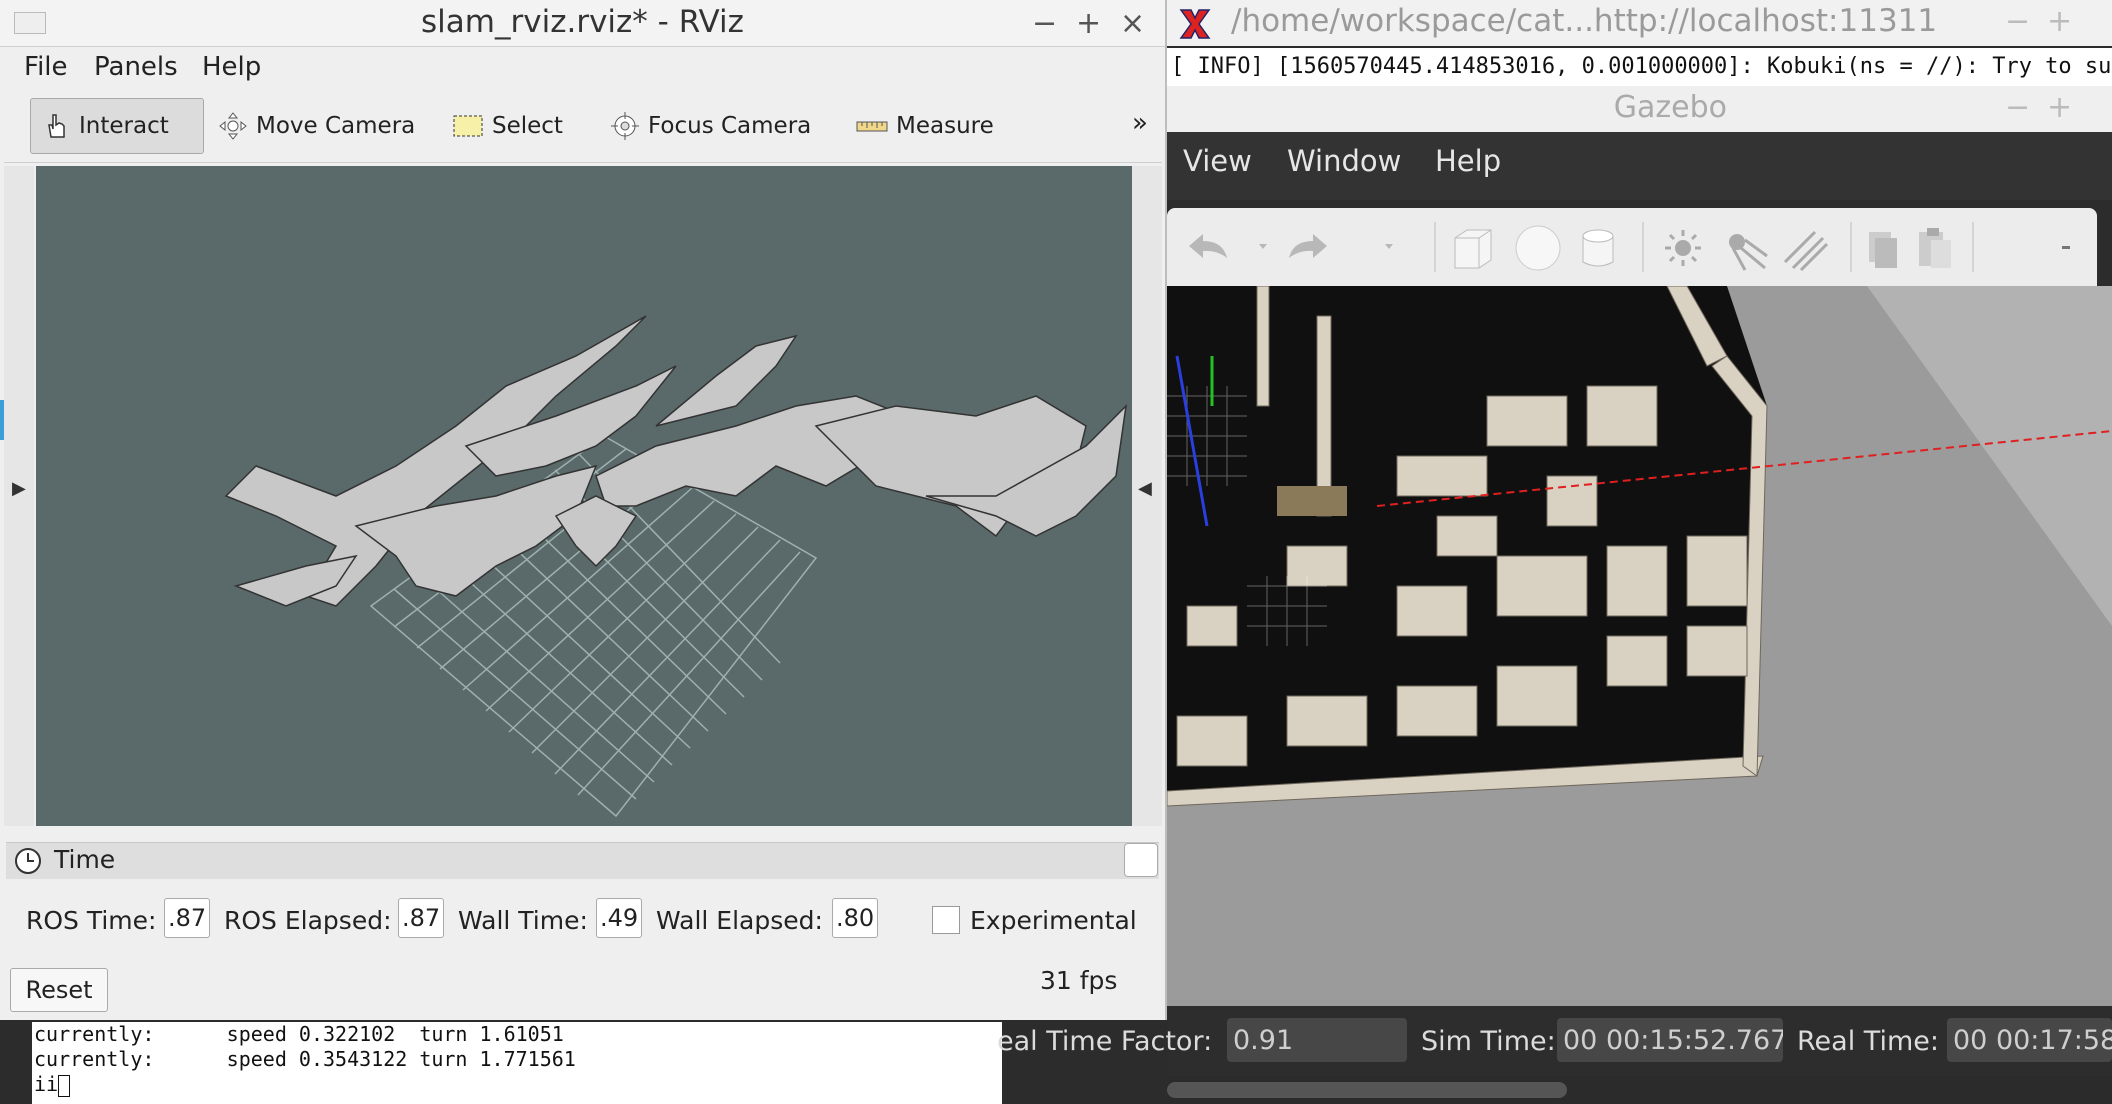 The width and height of the screenshot is (2112, 1104). I want to click on tool-focus-camera: Focus Camera, so click(714, 126).